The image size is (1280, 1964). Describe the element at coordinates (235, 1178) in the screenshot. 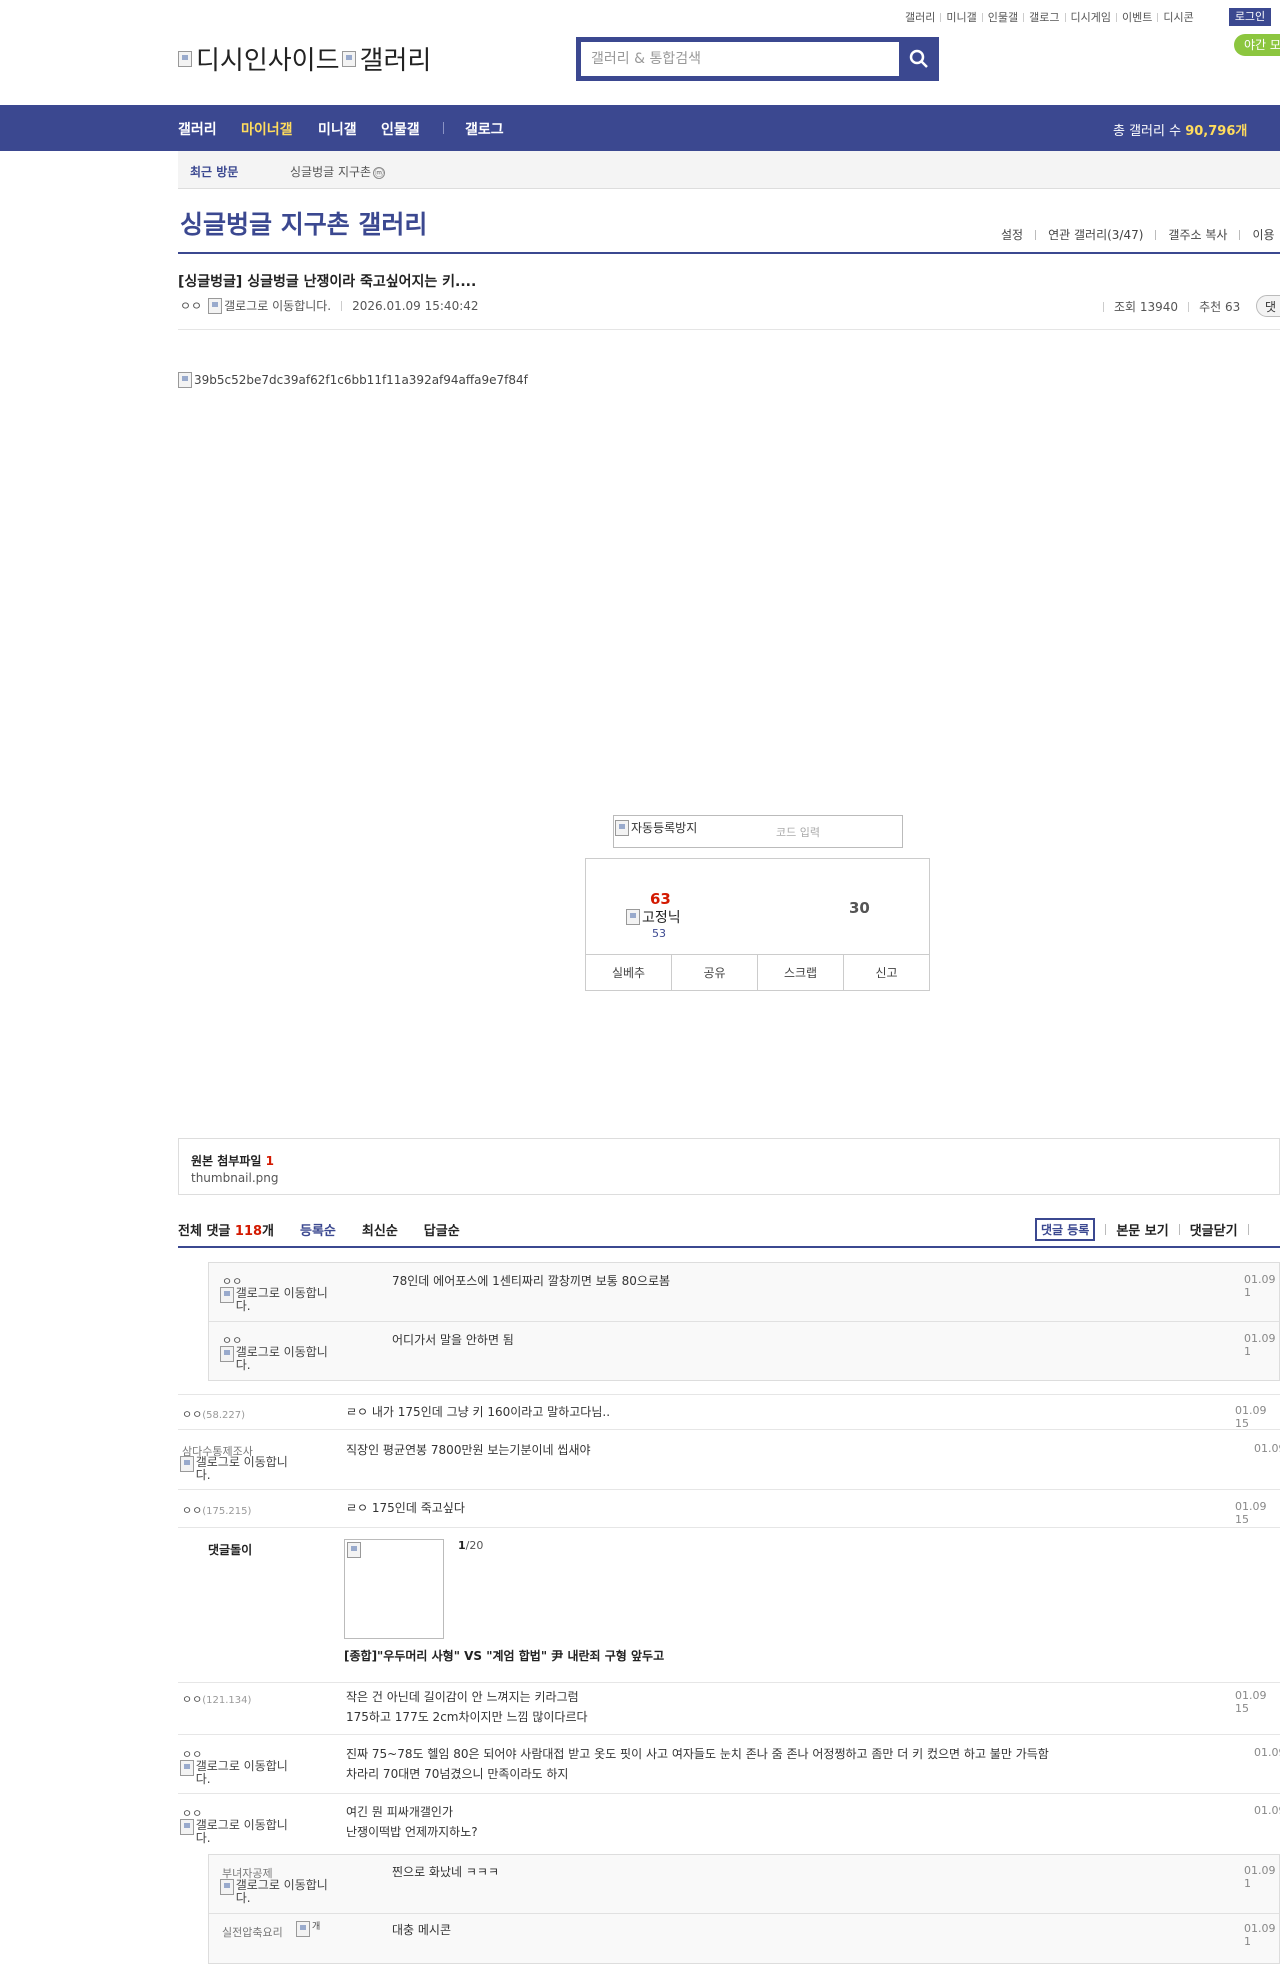

I see `attachment-file-link: thumbnail.png` at that location.